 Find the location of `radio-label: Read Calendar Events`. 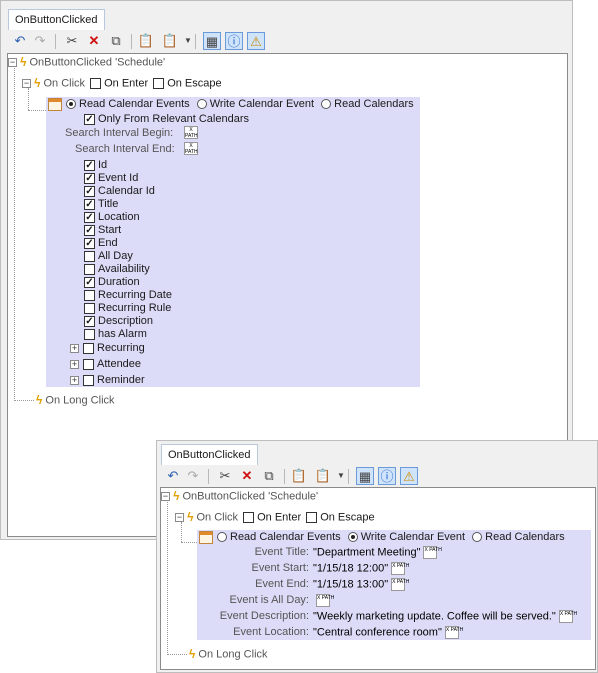

radio-label: Read Calendar Events is located at coordinates (134, 104).